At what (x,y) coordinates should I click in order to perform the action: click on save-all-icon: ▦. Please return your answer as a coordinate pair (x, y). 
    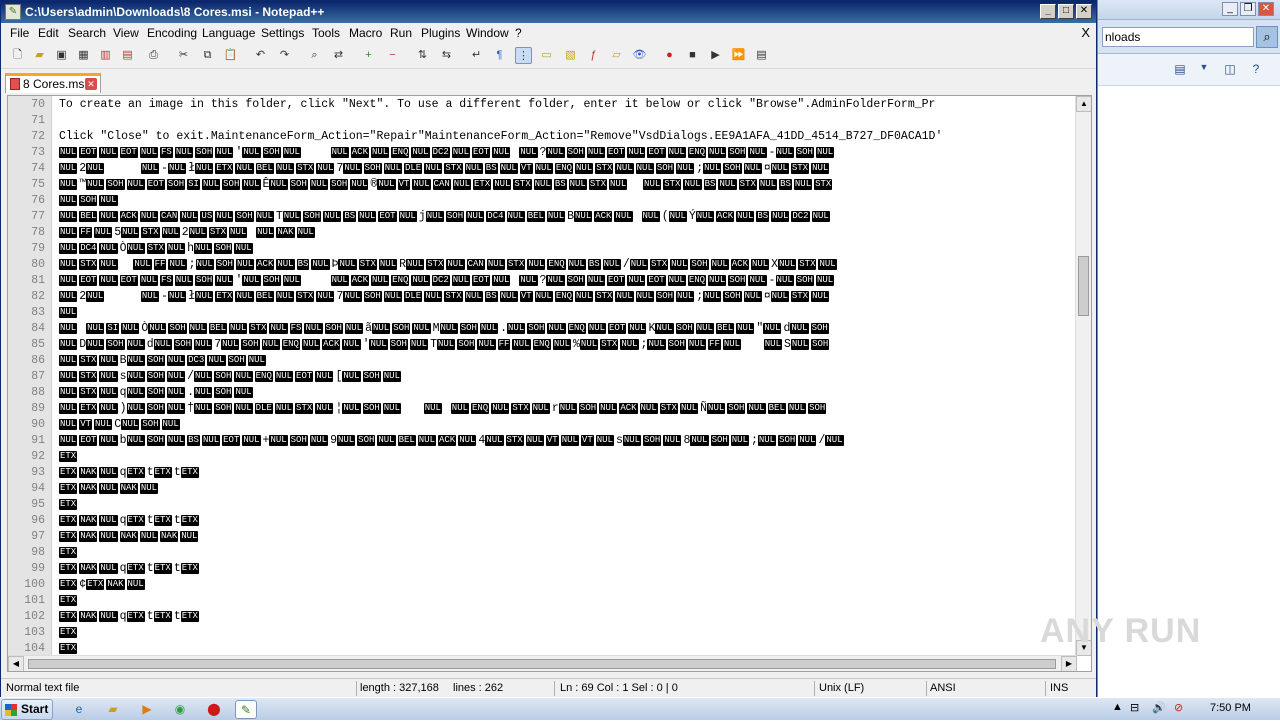
    Looking at the image, I should click on (83, 55).